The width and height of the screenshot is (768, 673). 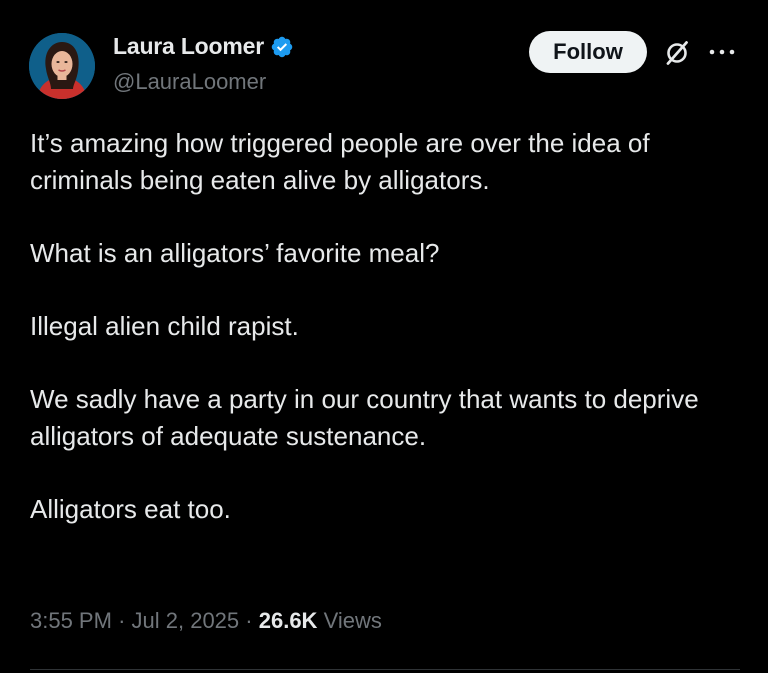 What do you see at coordinates (588, 52) in the screenshot?
I see `follow-button: Follow` at bounding box center [588, 52].